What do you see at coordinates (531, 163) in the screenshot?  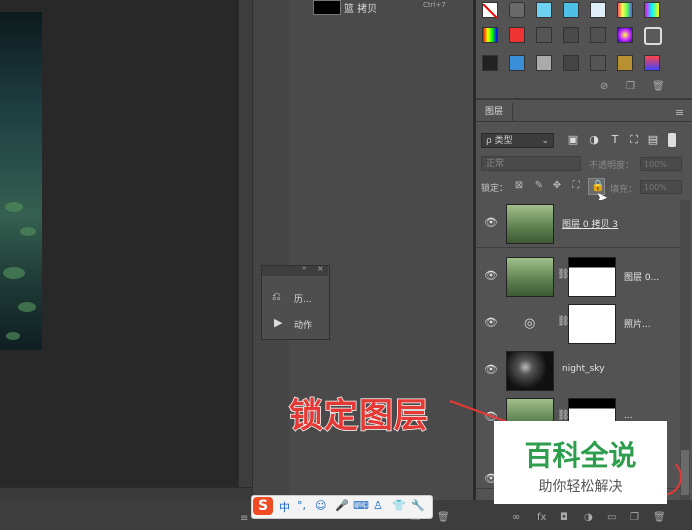 I see `blend-mode-select: 正常` at bounding box center [531, 163].